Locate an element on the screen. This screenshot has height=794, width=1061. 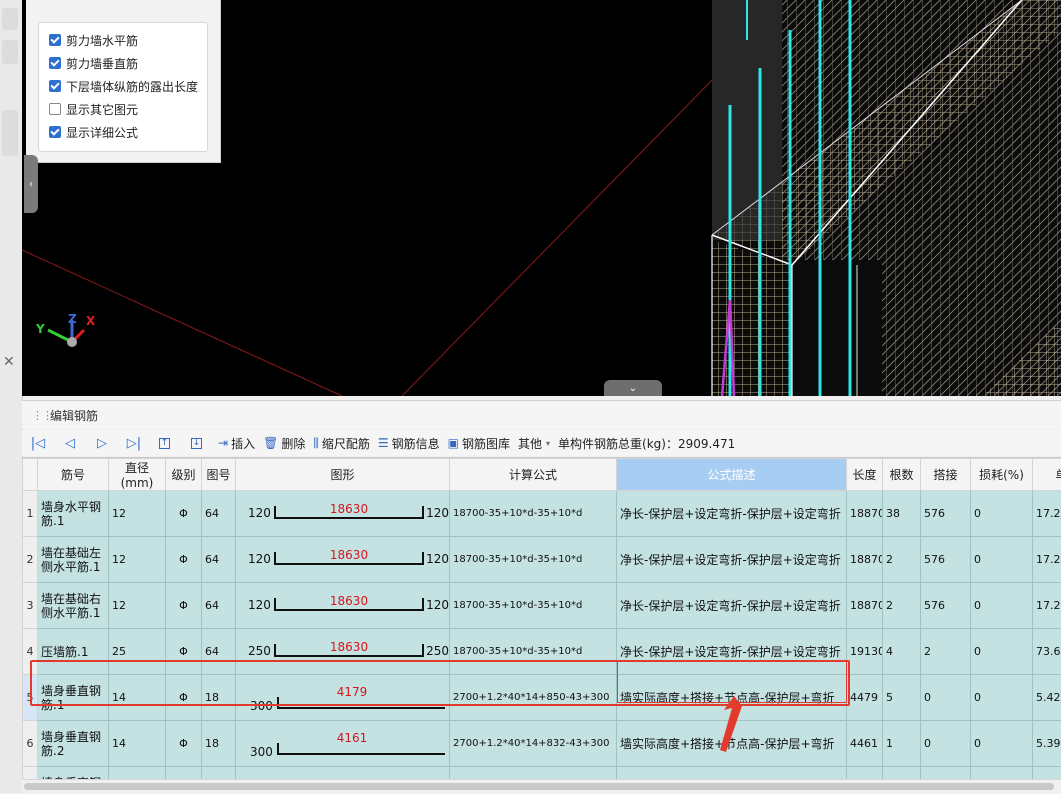
option-vertical-rebar: 剪力墙垂直筋 is located at coordinates (93, 63).